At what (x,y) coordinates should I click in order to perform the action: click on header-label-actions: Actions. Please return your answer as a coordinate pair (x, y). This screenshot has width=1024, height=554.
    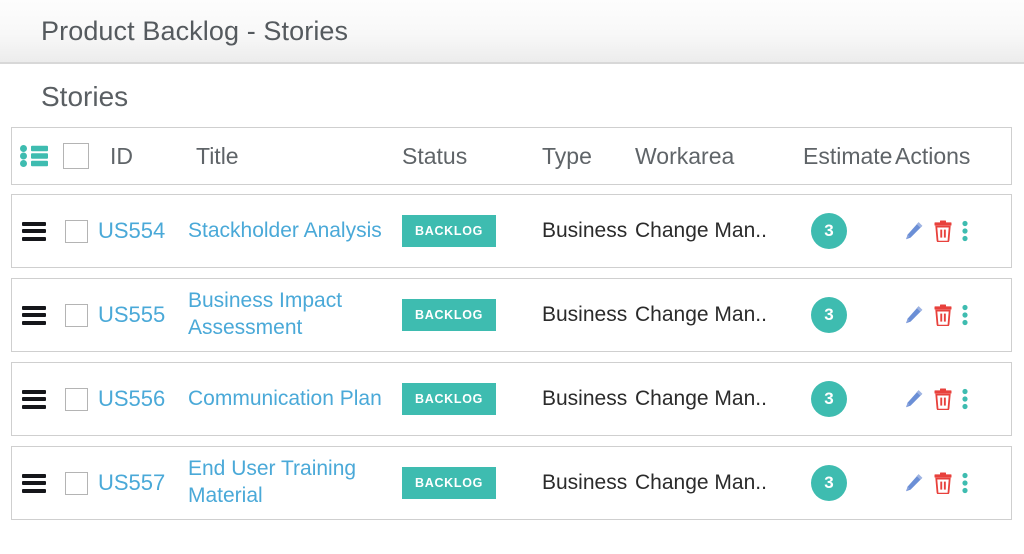
    Looking at the image, I should click on (933, 155).